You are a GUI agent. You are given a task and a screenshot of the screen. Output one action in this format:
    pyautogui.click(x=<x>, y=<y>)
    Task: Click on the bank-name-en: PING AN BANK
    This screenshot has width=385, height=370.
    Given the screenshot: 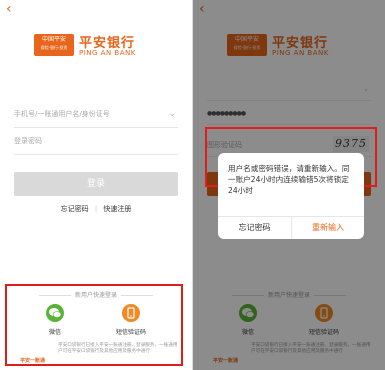 What is the action you would take?
    pyautogui.click(x=107, y=53)
    